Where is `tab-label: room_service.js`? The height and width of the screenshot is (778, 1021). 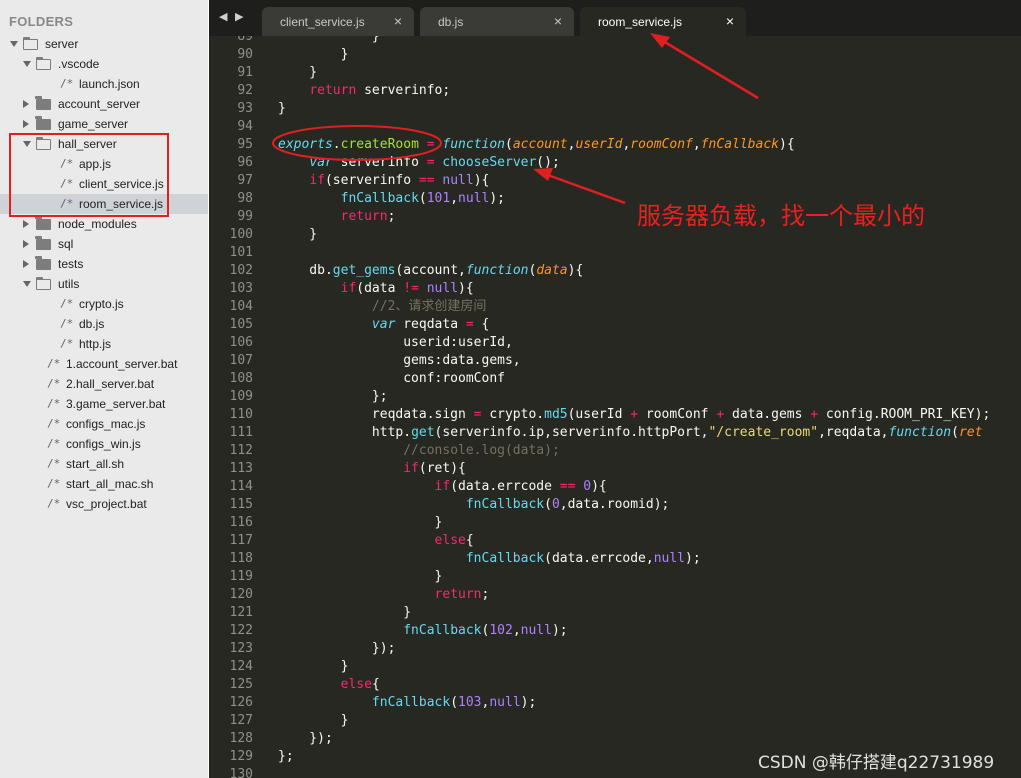
tab-label: room_service.js is located at coordinates (640, 22).